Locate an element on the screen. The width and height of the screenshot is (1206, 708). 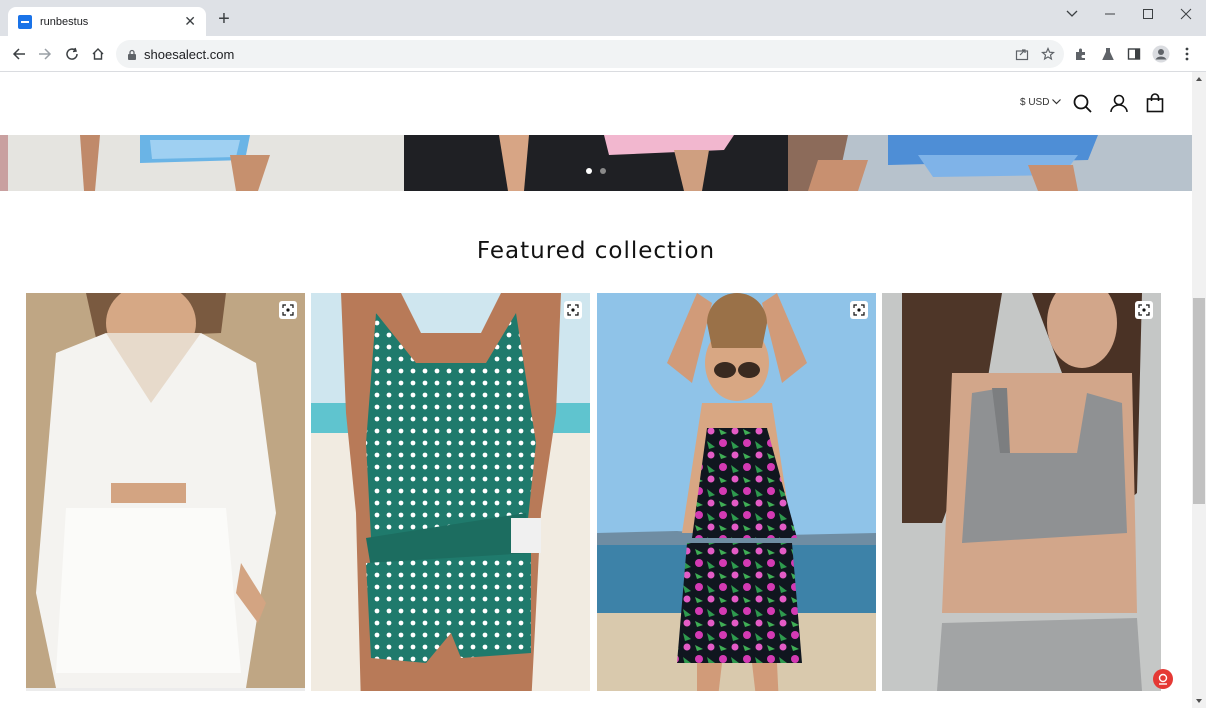
tab-title: runbestus is located at coordinates (64, 21).